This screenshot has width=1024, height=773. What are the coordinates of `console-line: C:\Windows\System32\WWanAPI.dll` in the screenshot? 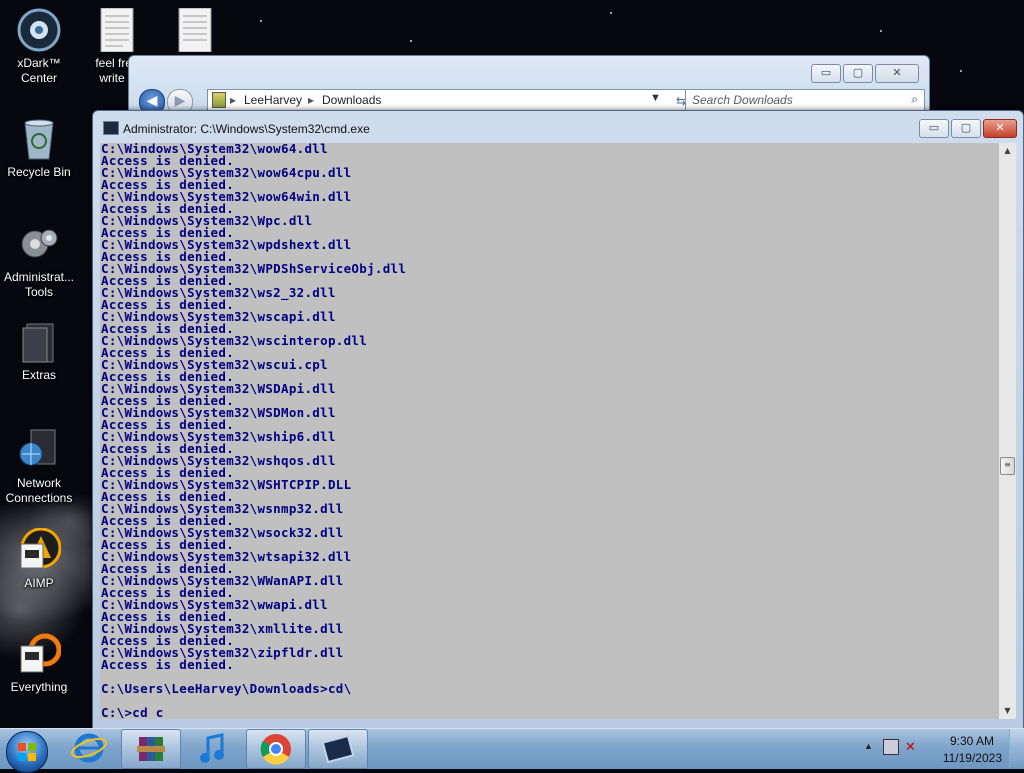 It's located at (222, 580).